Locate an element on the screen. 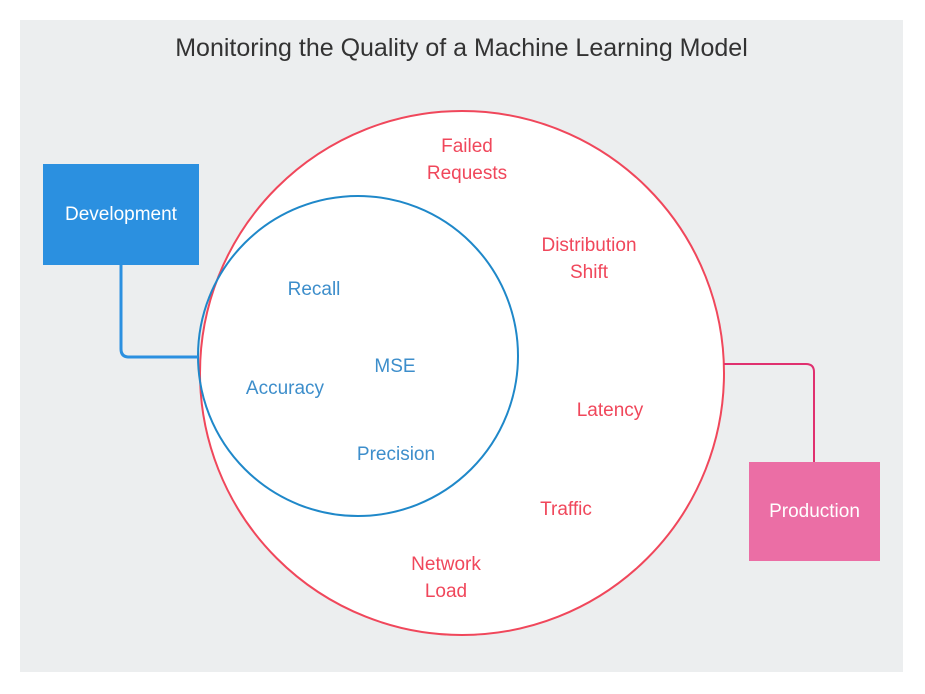  metric-latency: Latency is located at coordinates (610, 410).